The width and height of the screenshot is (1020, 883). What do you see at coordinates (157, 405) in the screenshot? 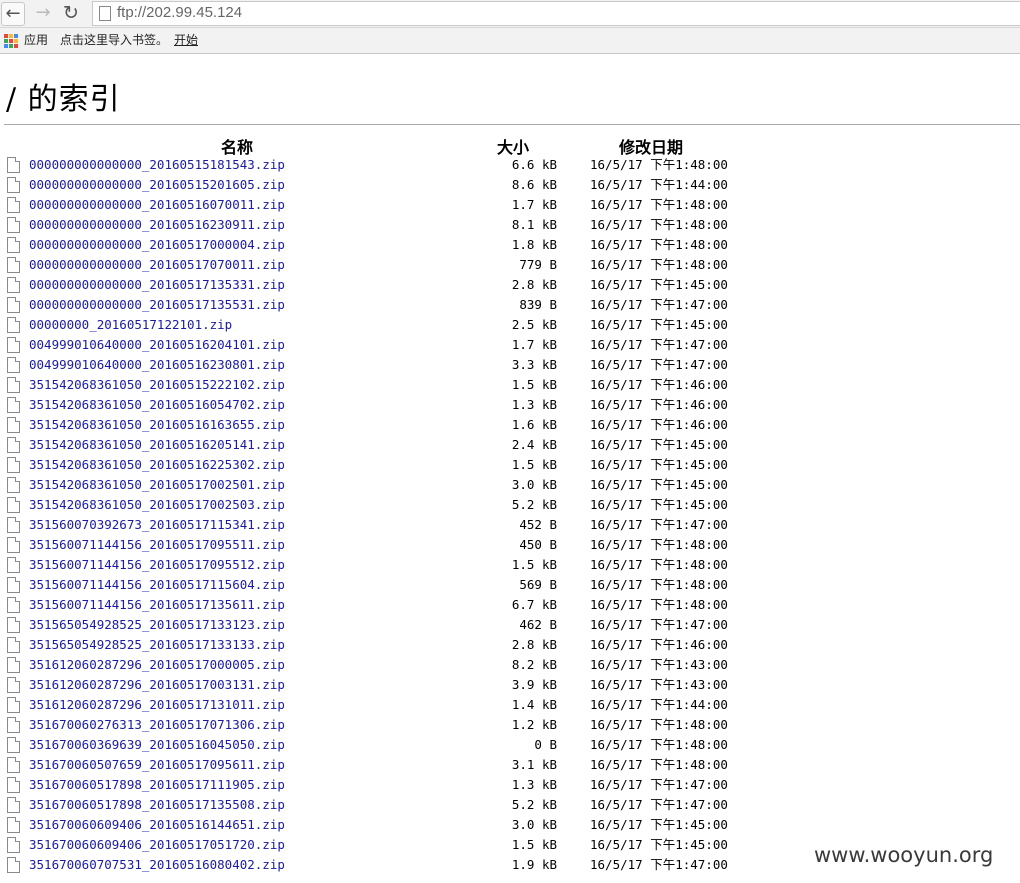
I see `file-name-link: 351542068361050_20160516054702.zip` at bounding box center [157, 405].